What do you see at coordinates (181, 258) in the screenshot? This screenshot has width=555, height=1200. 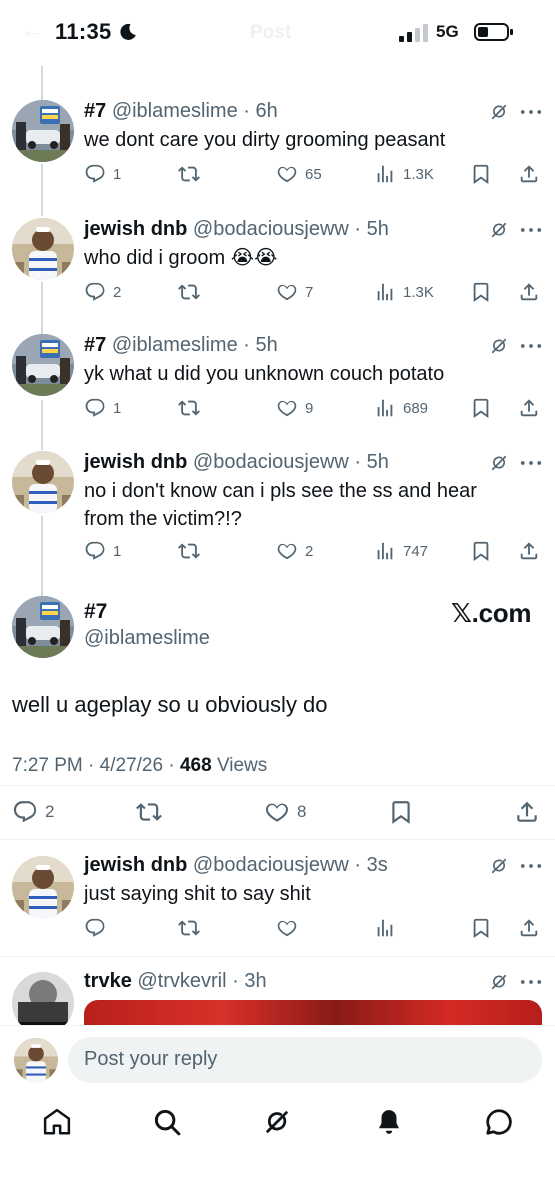 I see `tweet-text: who did i groom 😭😭` at bounding box center [181, 258].